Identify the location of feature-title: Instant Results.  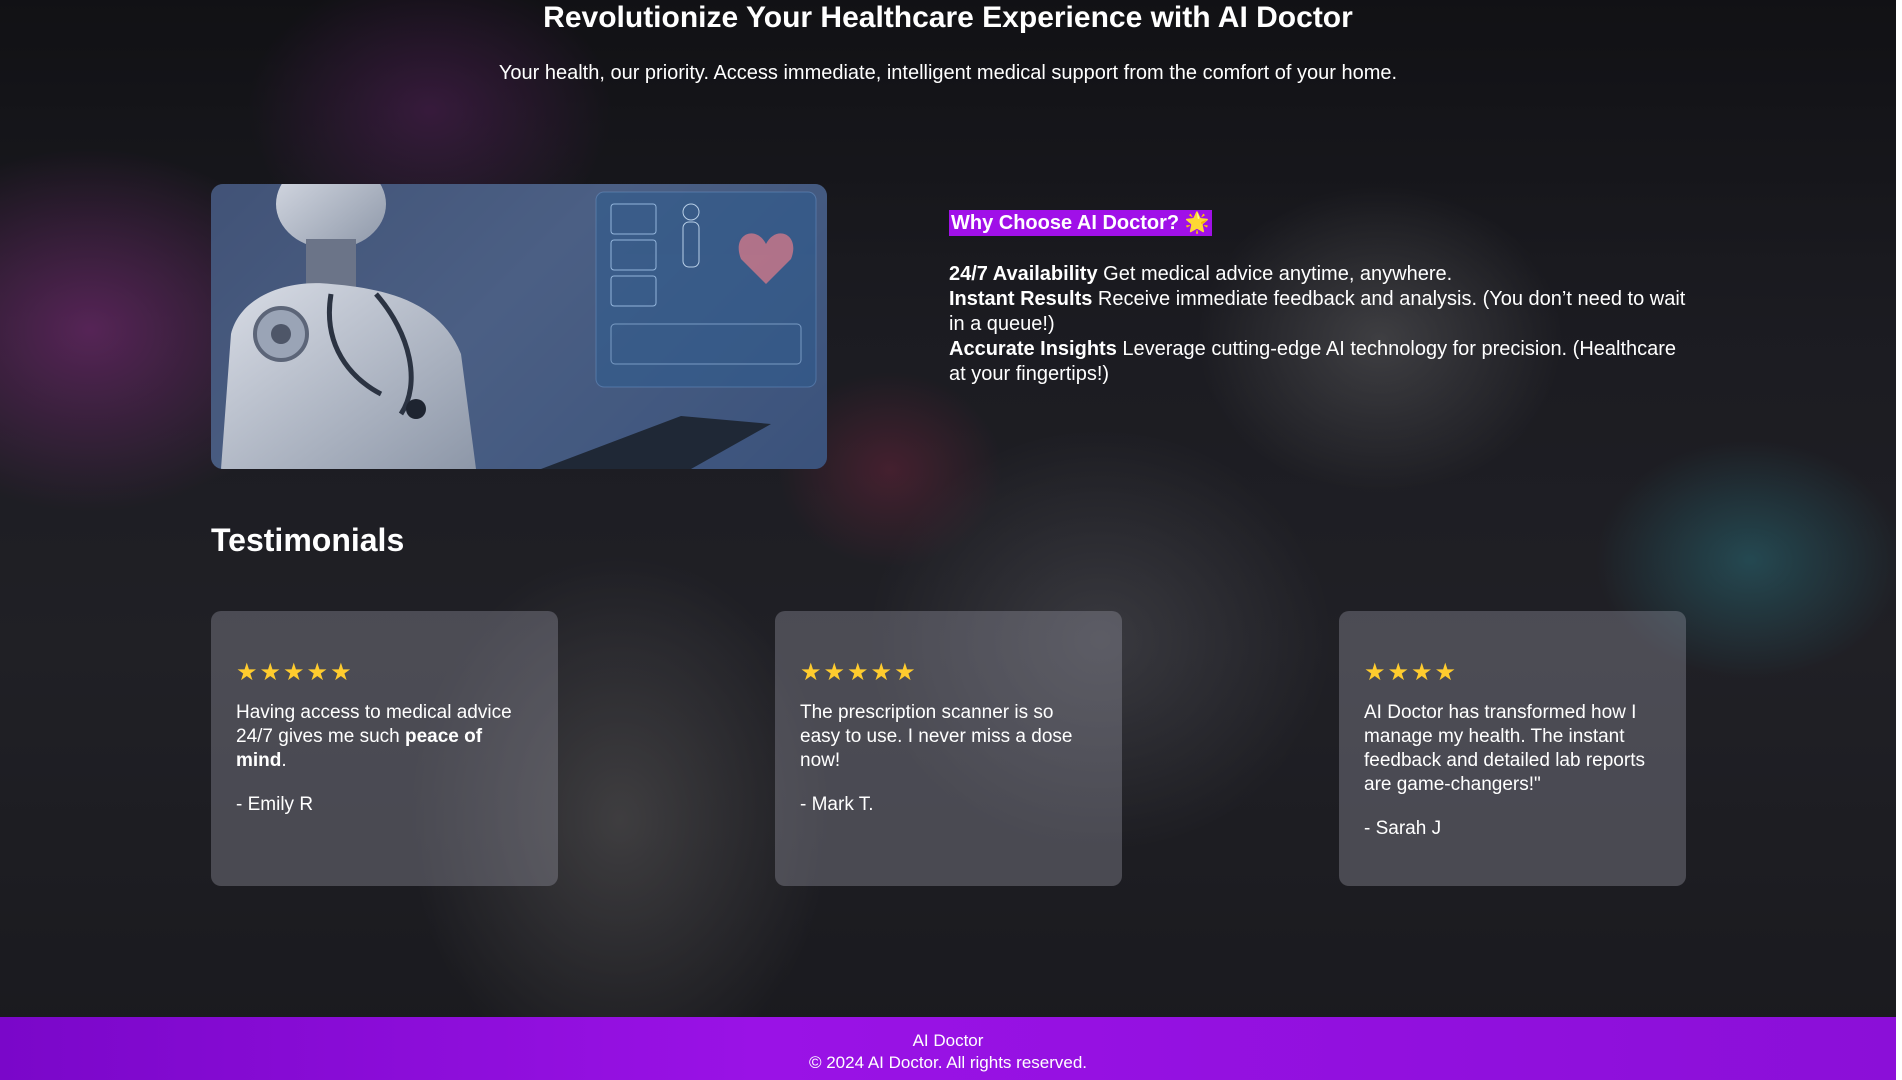
(1021, 299).